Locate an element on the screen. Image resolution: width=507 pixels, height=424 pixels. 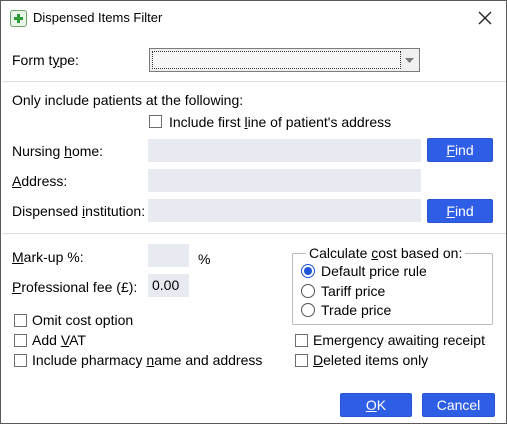
find-nursing-home-button: Find is located at coordinates (460, 150).